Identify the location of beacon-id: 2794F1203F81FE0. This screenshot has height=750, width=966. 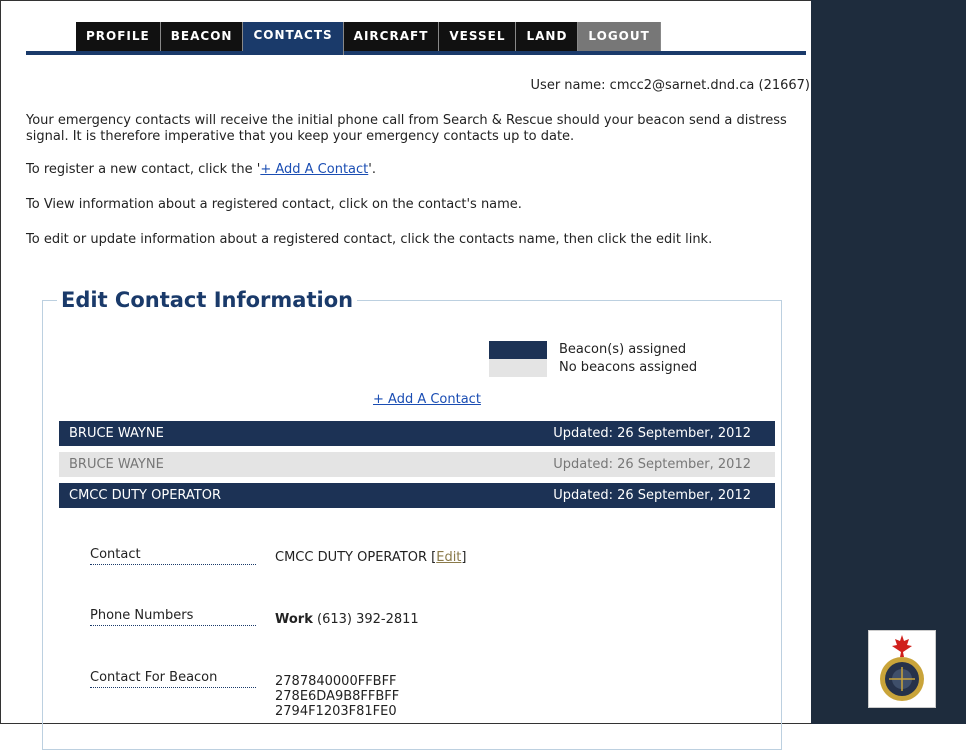
(336, 711).